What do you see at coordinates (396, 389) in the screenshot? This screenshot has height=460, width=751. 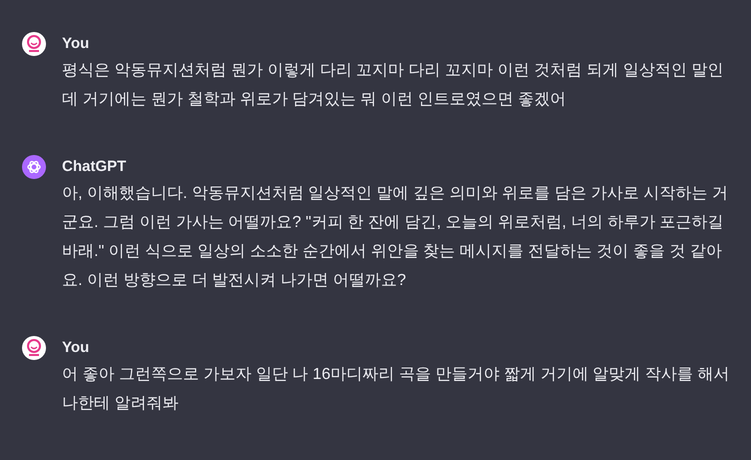 I see `message-text: 어 좋아 그런쪽으로 가보자 일단 나 16마디짜리 곡을 만들거야 짧게 거기에 알맞게 작사를 해서 나한테 알려줘봐` at bounding box center [396, 389].